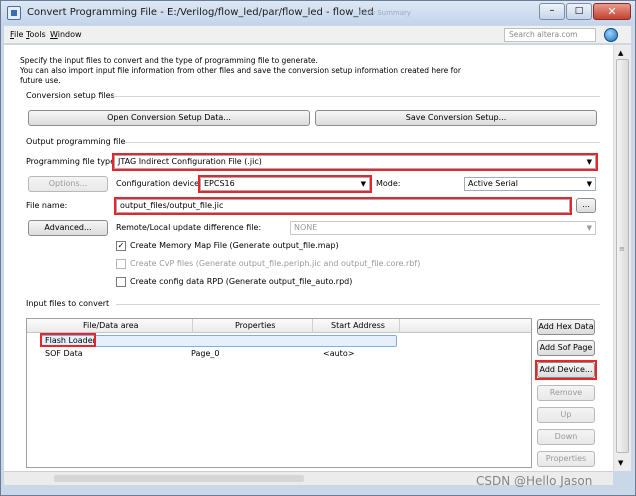  I want to click on highlight-flash-loader, so click(68, 340).